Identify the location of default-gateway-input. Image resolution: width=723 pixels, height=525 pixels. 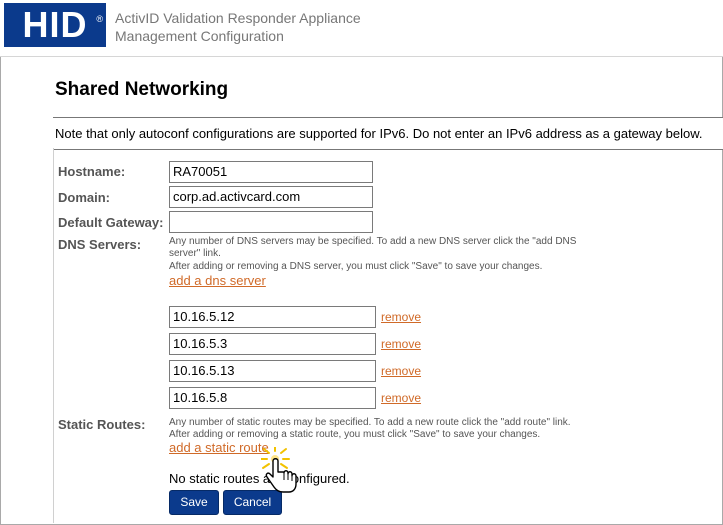
(271, 222).